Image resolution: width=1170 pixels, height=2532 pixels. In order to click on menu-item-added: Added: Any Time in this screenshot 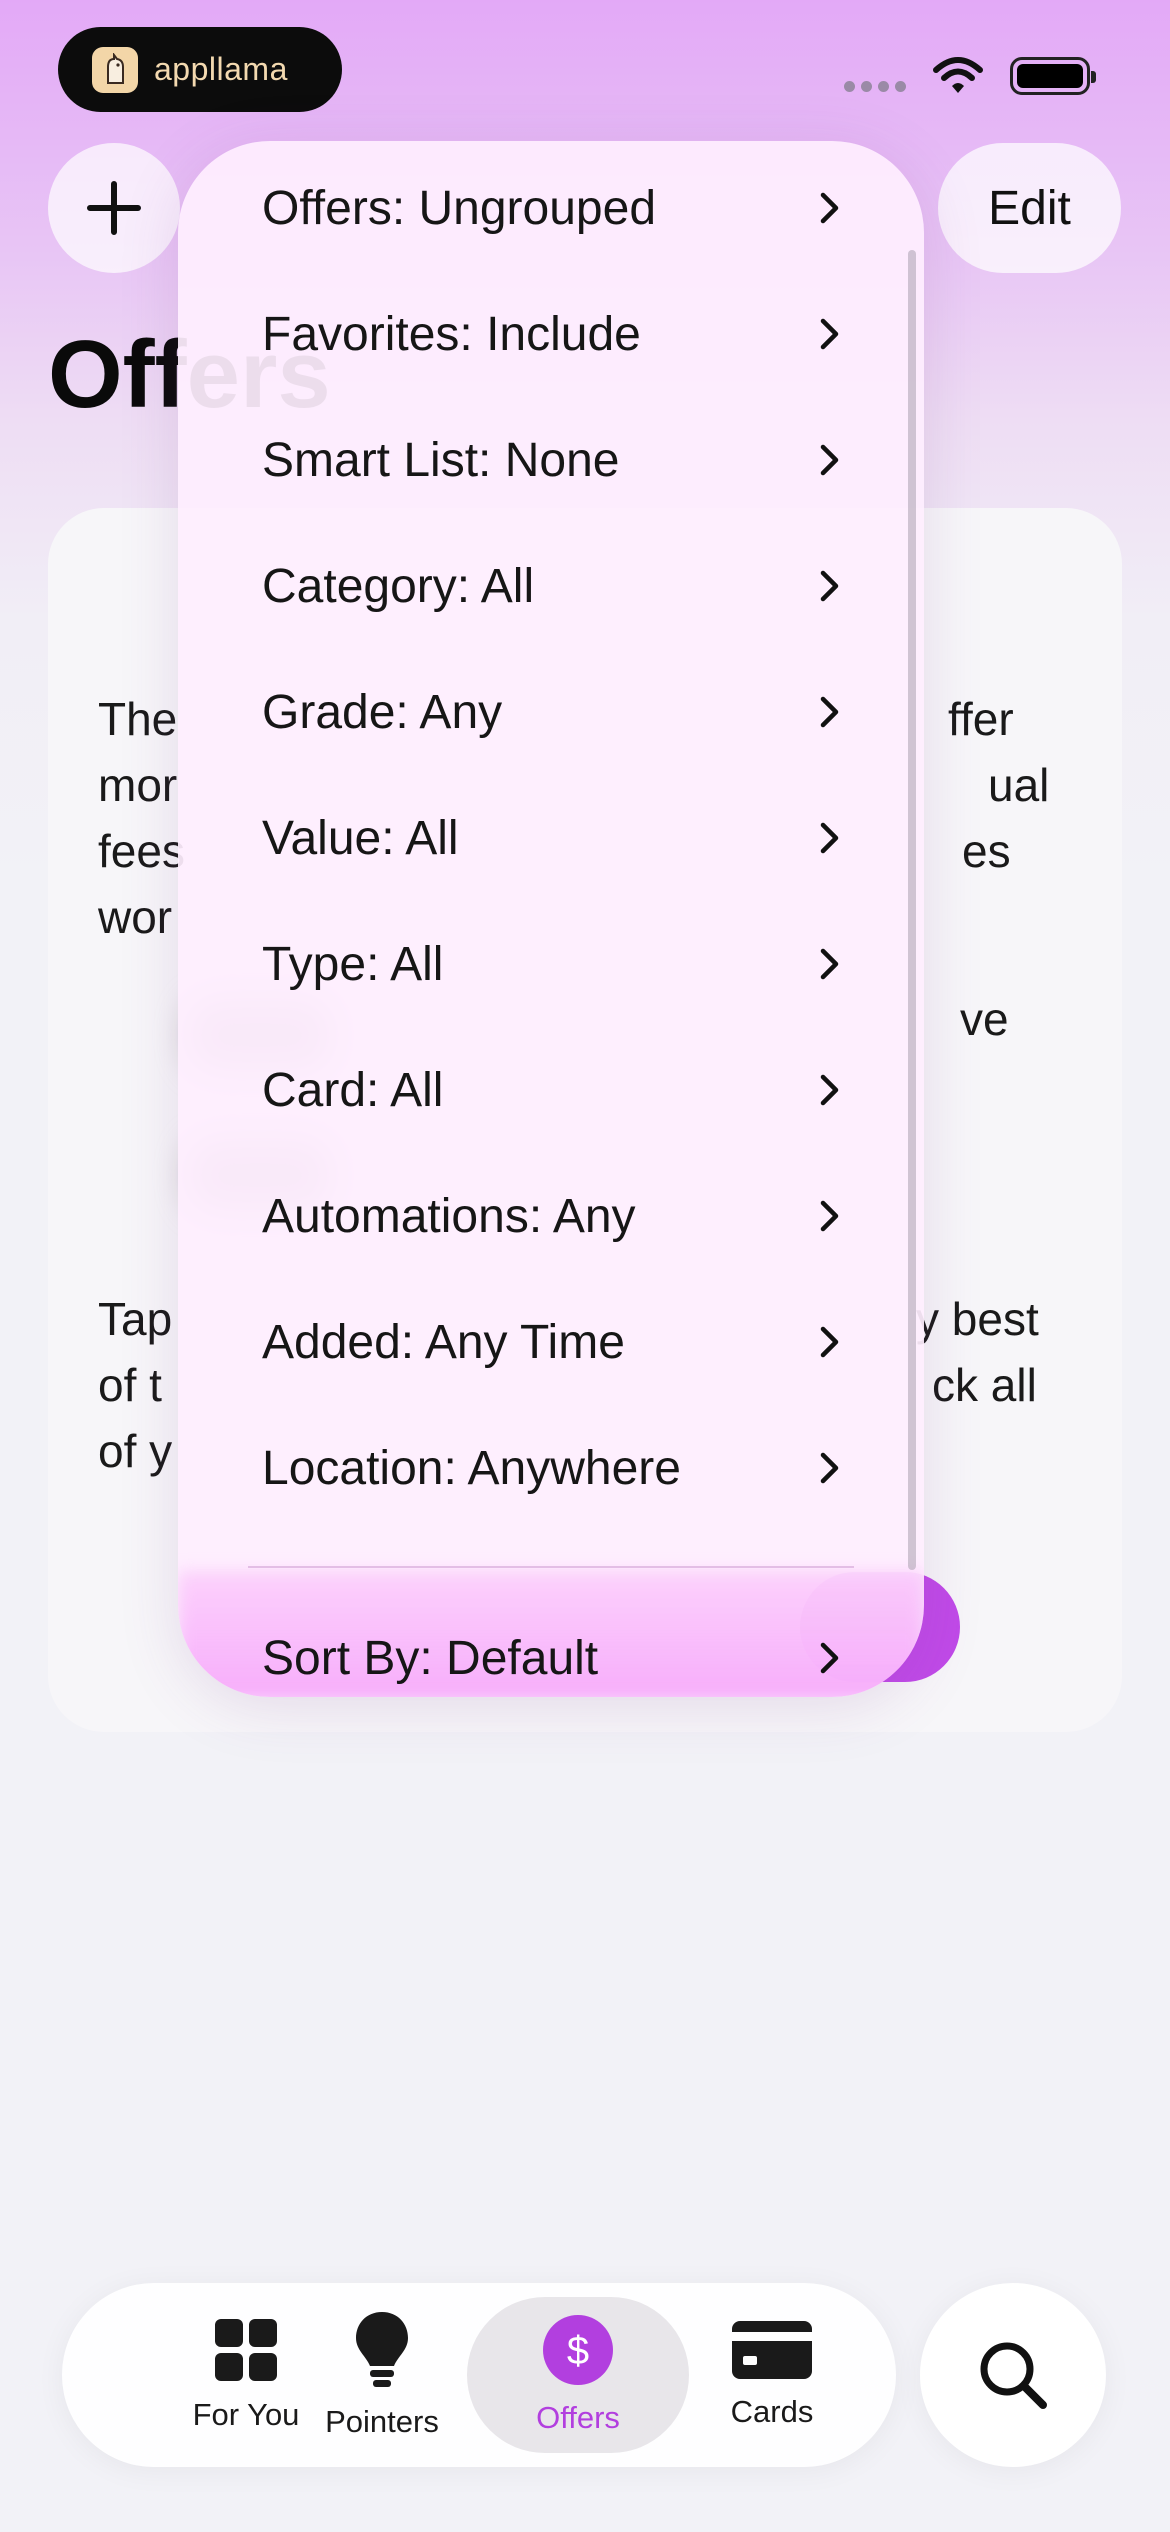, I will do `click(551, 1342)`.